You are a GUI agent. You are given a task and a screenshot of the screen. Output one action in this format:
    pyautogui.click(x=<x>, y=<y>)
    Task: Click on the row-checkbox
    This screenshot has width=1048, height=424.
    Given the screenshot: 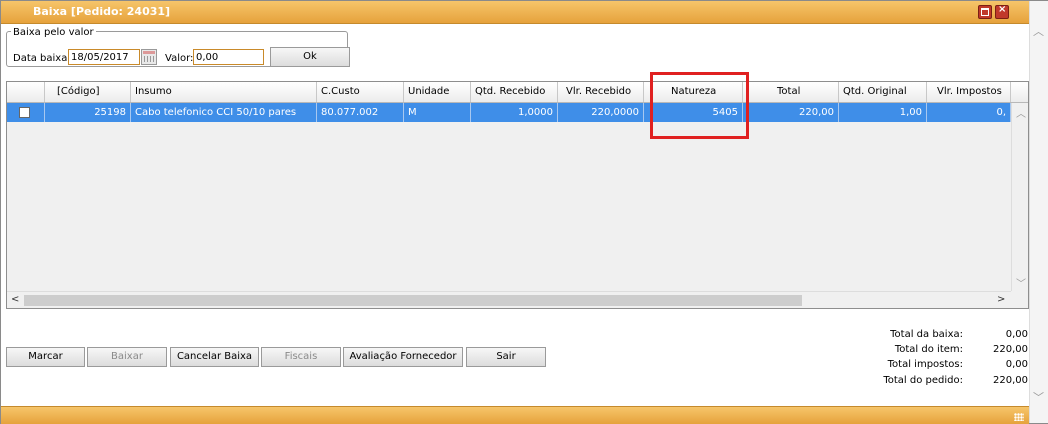 What is the action you would take?
    pyautogui.click(x=24, y=112)
    